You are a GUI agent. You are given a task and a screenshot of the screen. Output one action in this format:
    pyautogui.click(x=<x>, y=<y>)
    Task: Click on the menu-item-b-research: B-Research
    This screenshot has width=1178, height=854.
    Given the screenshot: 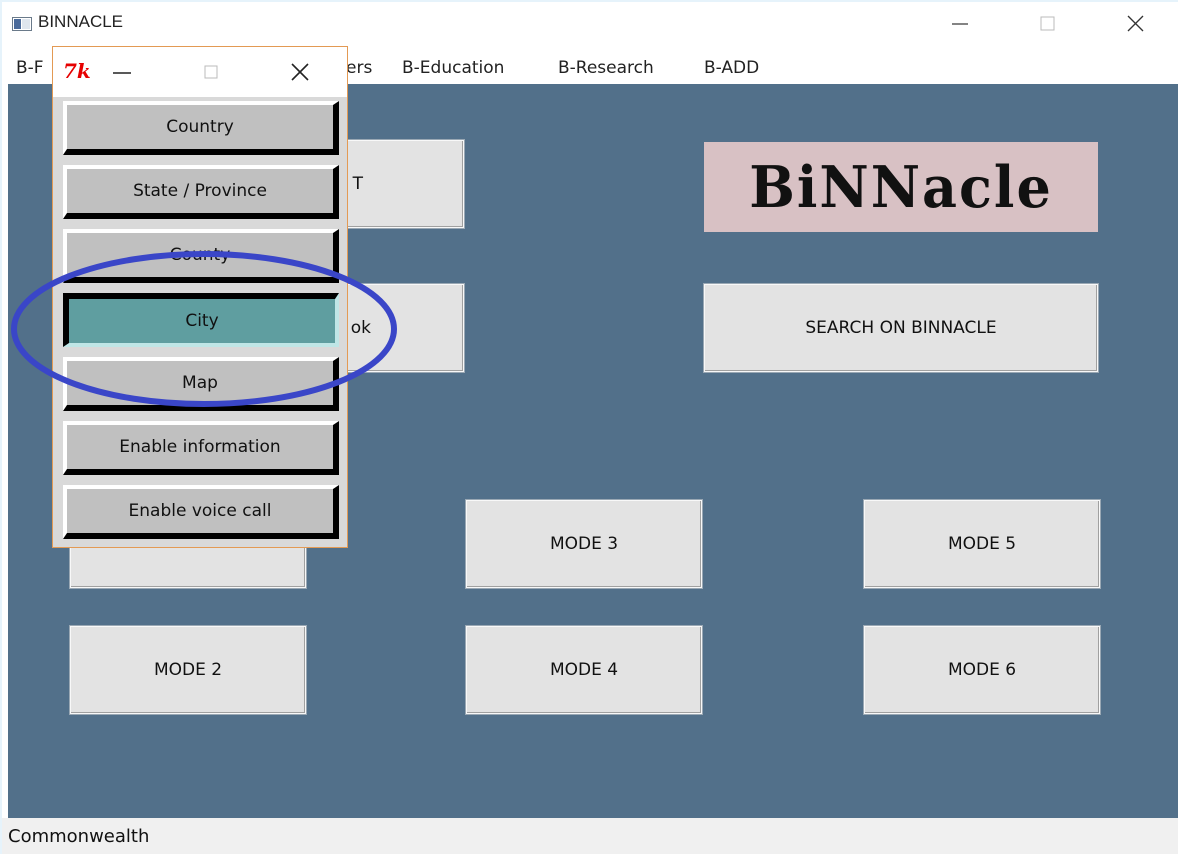 What is the action you would take?
    pyautogui.click(x=606, y=68)
    